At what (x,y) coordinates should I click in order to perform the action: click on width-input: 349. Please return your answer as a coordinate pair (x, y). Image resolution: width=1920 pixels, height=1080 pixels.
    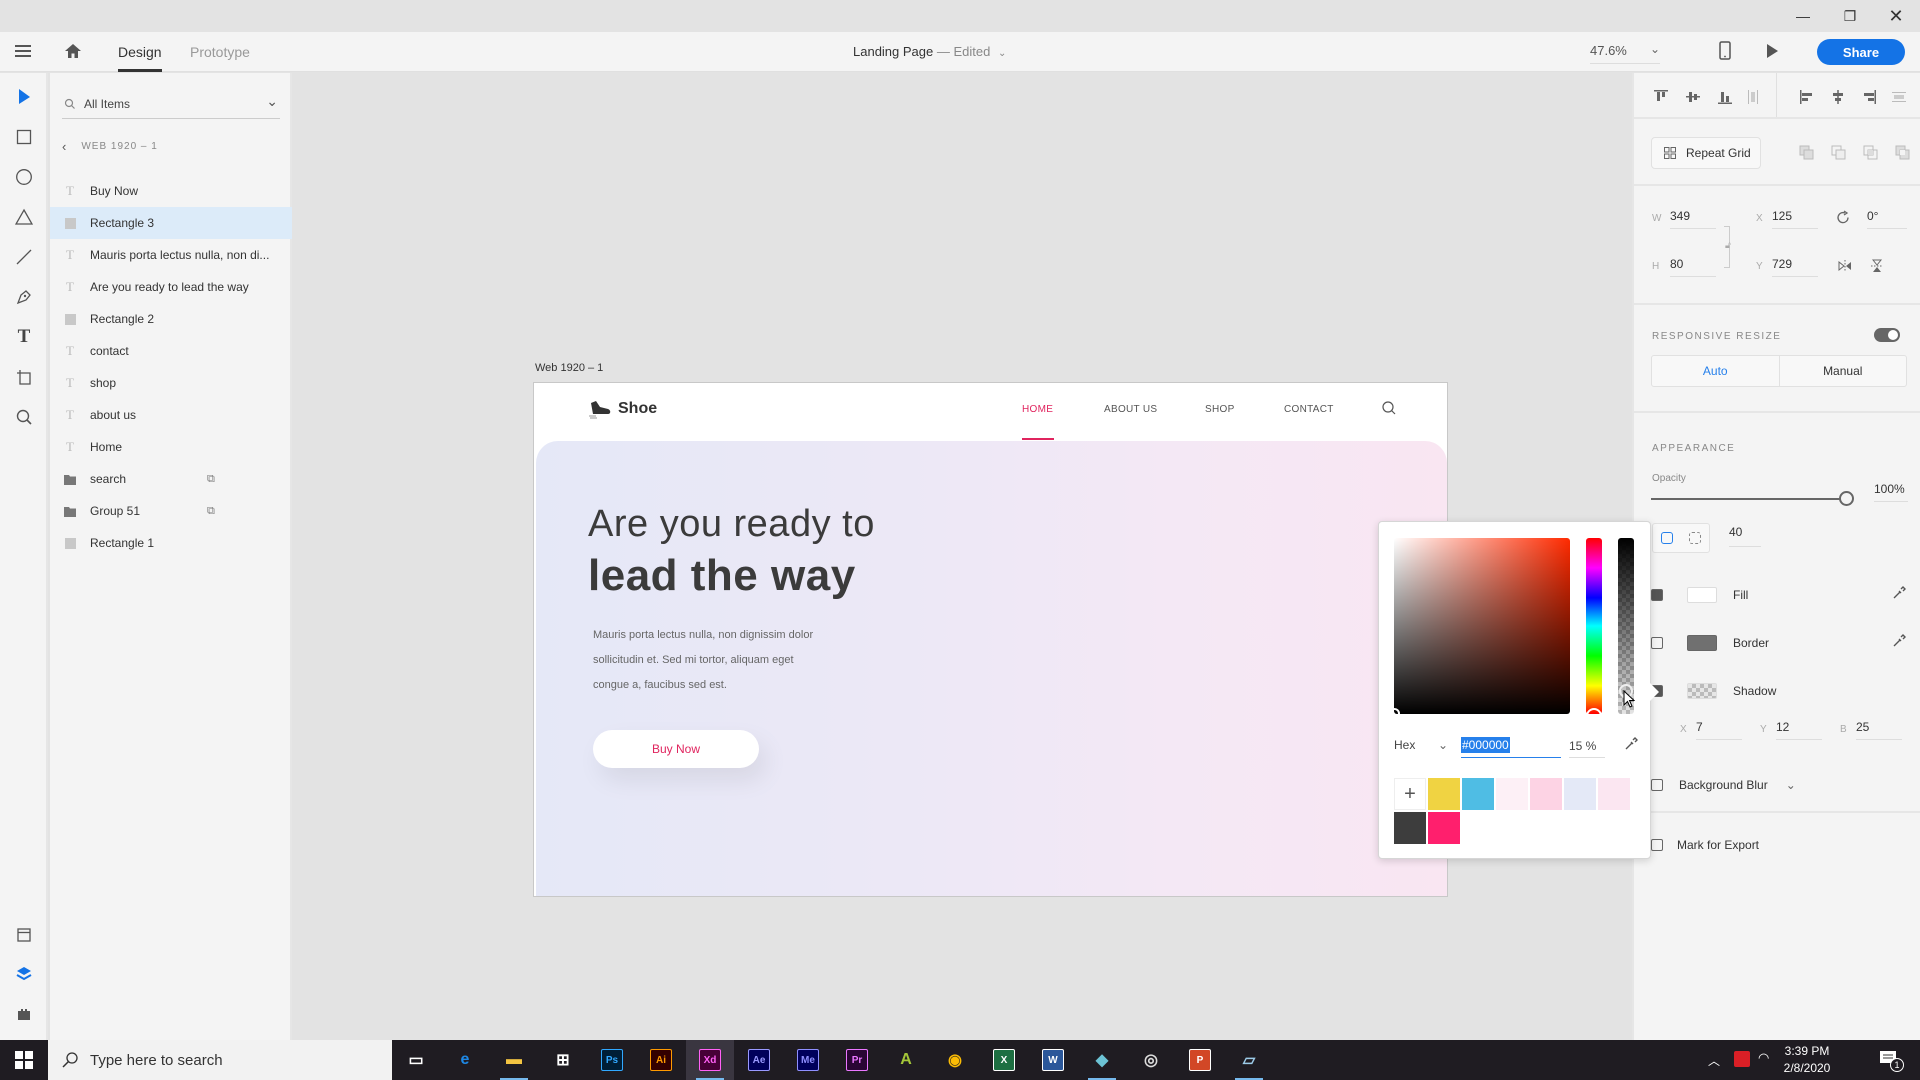
    Looking at the image, I should click on (1693, 219).